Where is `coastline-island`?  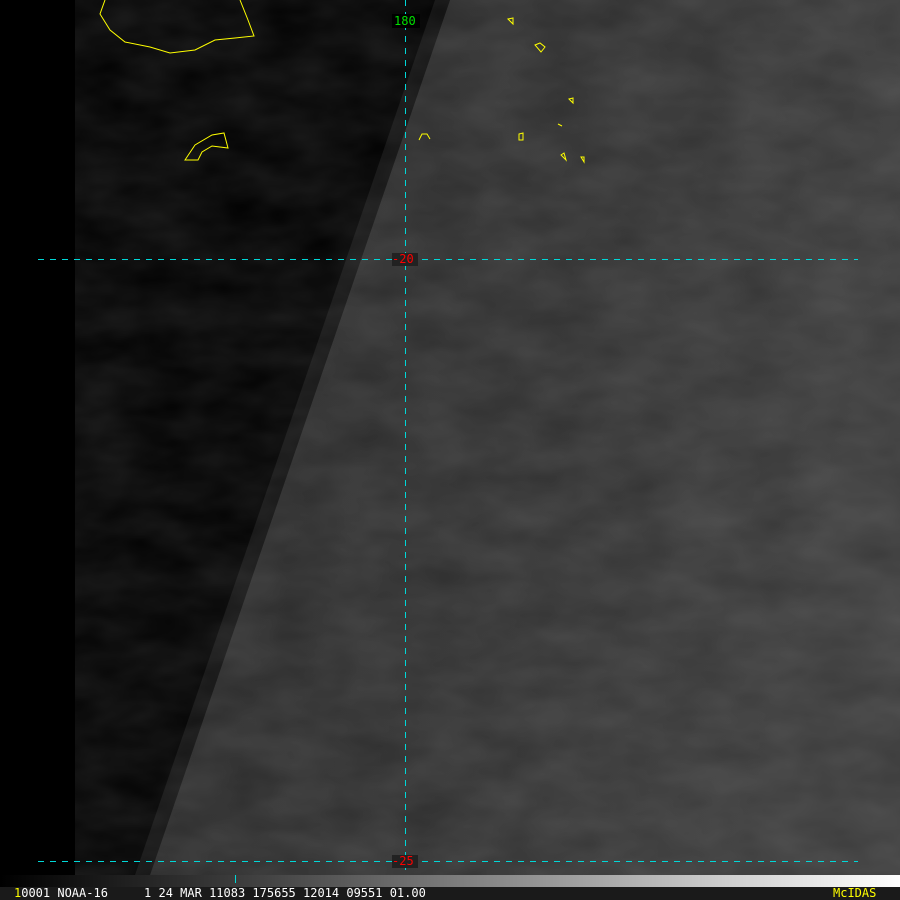
coastline-island is located at coordinates (206, 146).